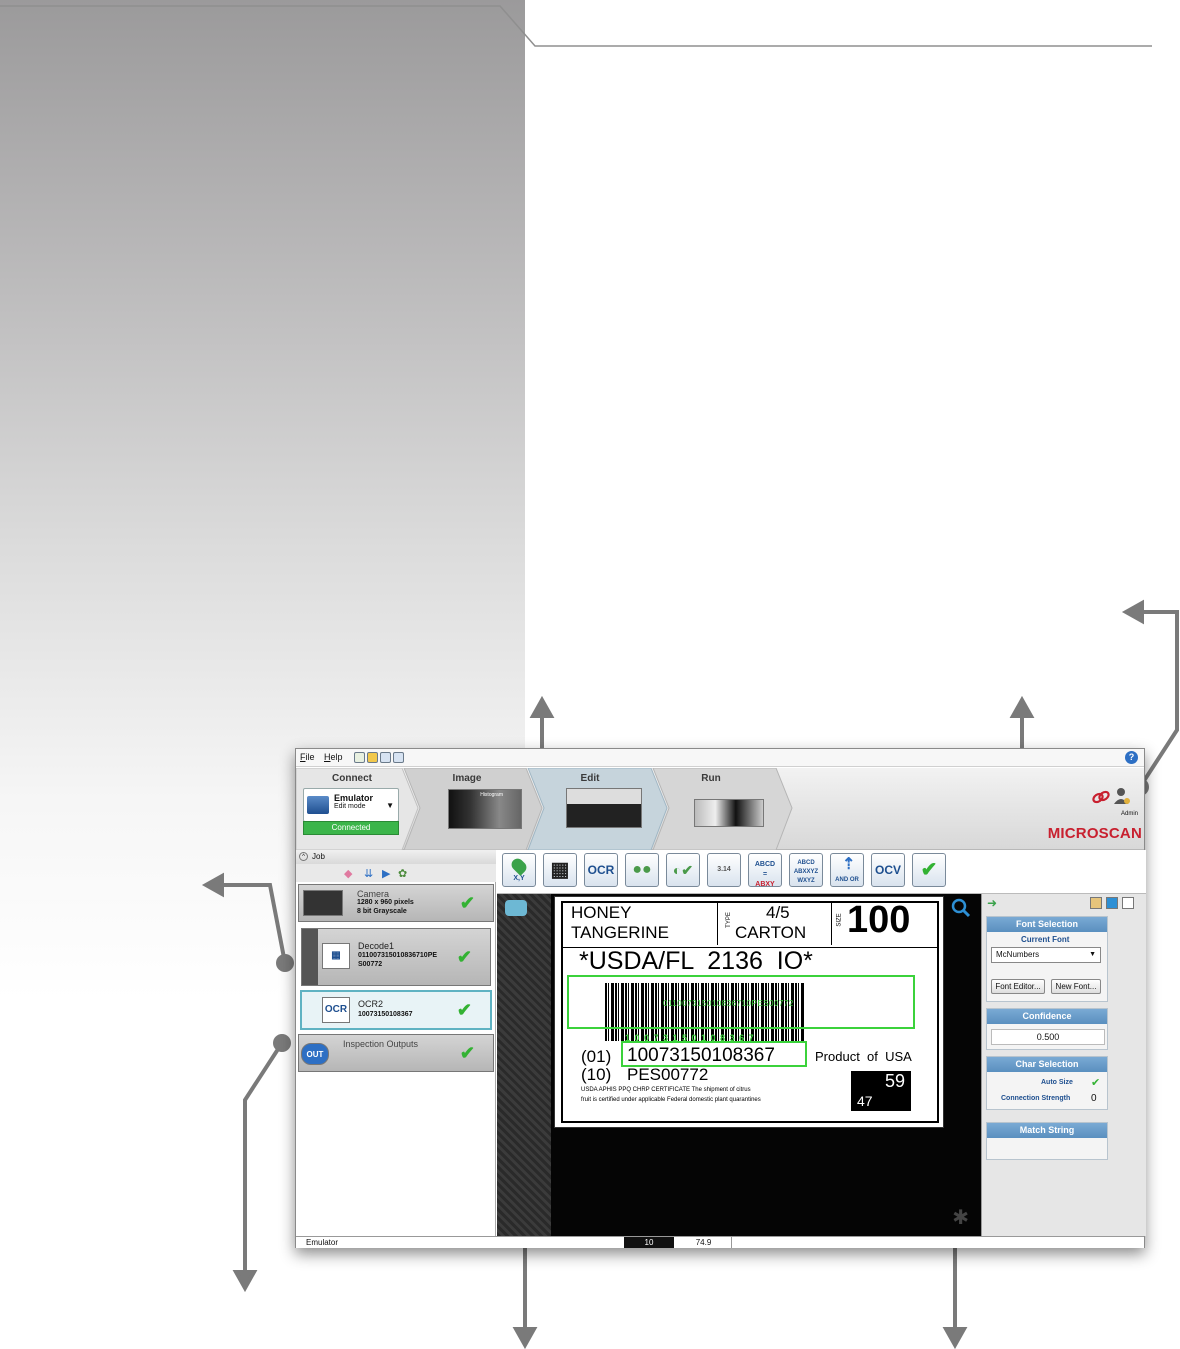  What do you see at coordinates (1092, 954) in the screenshot?
I see `chevron-down-icon: ▼` at bounding box center [1092, 954].